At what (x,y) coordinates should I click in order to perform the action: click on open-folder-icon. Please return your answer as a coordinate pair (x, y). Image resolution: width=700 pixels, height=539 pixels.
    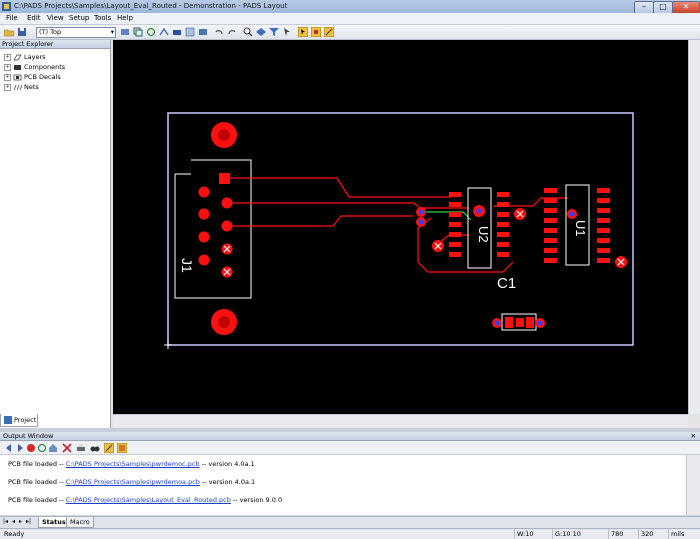
    Looking at the image, I should click on (9, 32).